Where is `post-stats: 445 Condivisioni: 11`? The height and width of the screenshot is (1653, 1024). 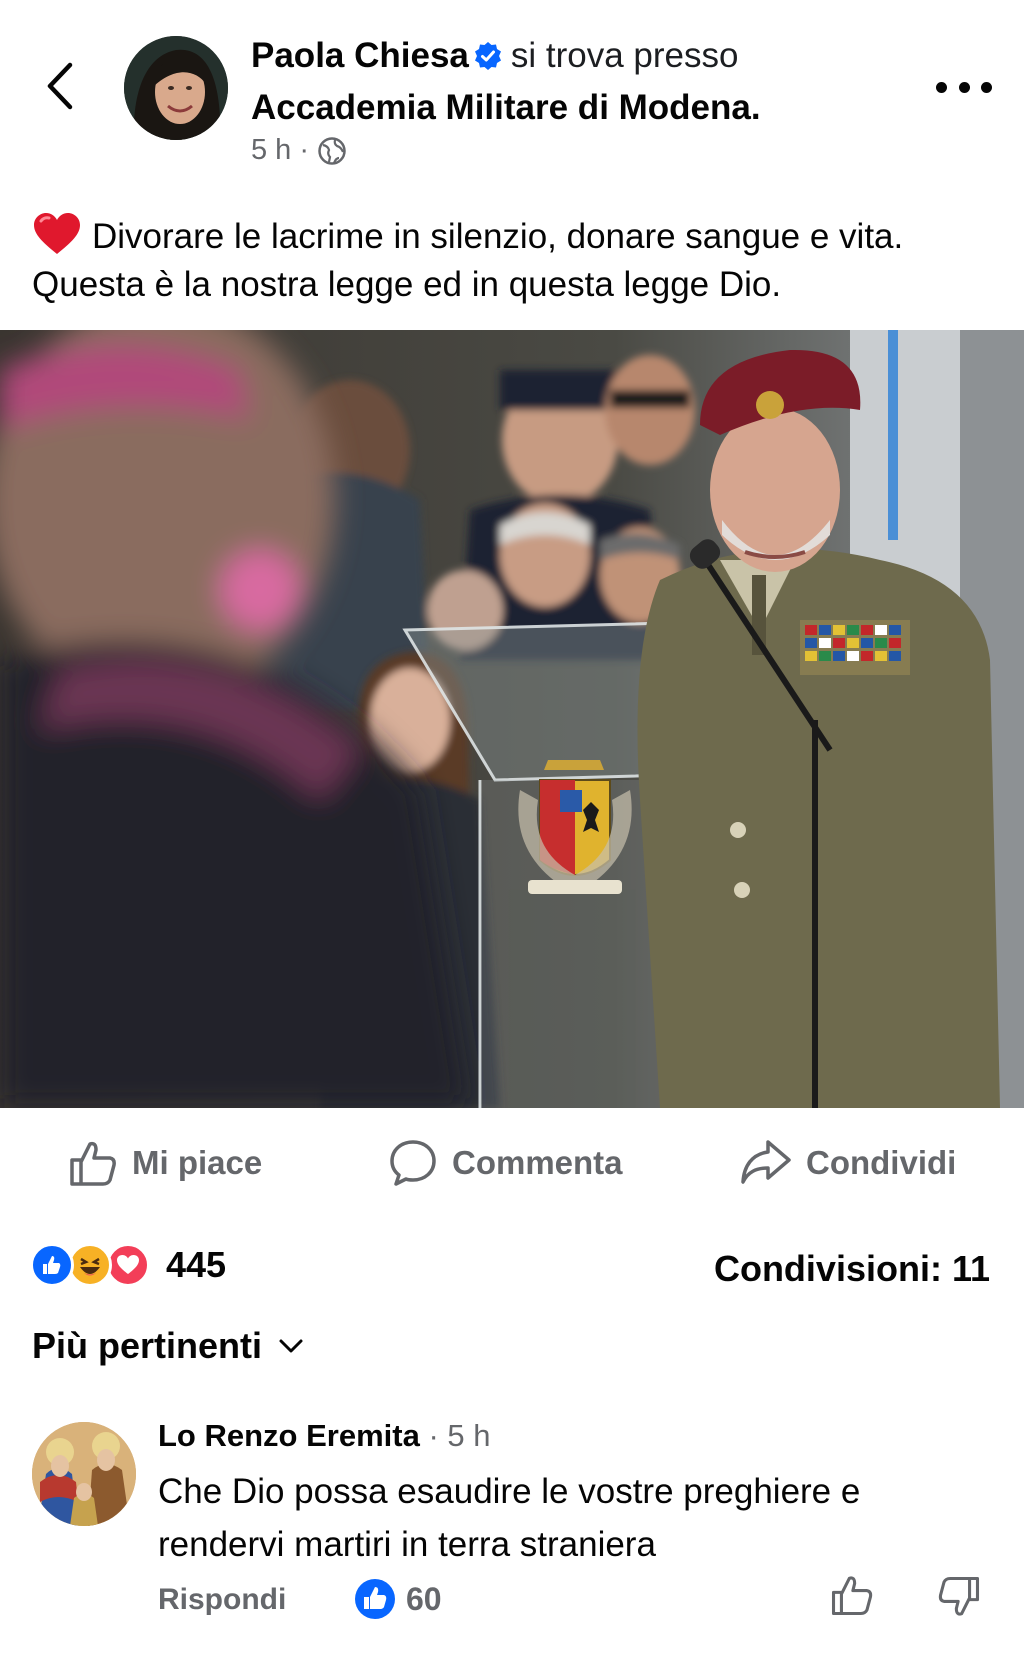
post-stats: 445 Condivisioni: 11 is located at coordinates (512, 1270).